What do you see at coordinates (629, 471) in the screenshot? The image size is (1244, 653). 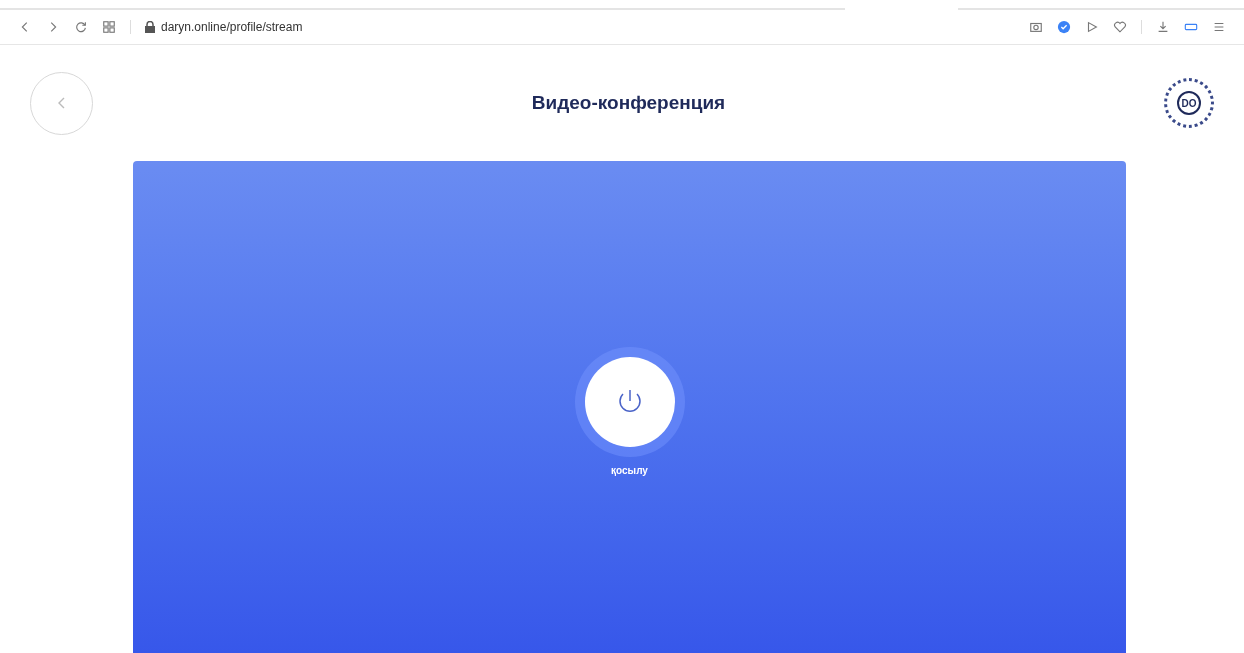 I see `connect-label: қосылу` at bounding box center [629, 471].